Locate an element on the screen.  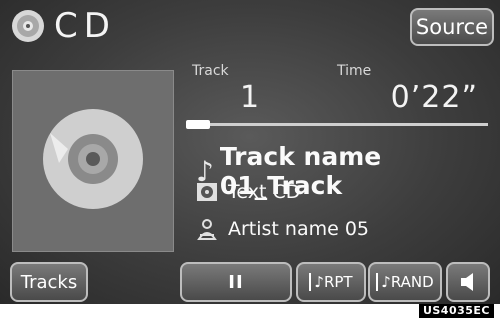
random-button: ♪ RAND is located at coordinates (405, 282).